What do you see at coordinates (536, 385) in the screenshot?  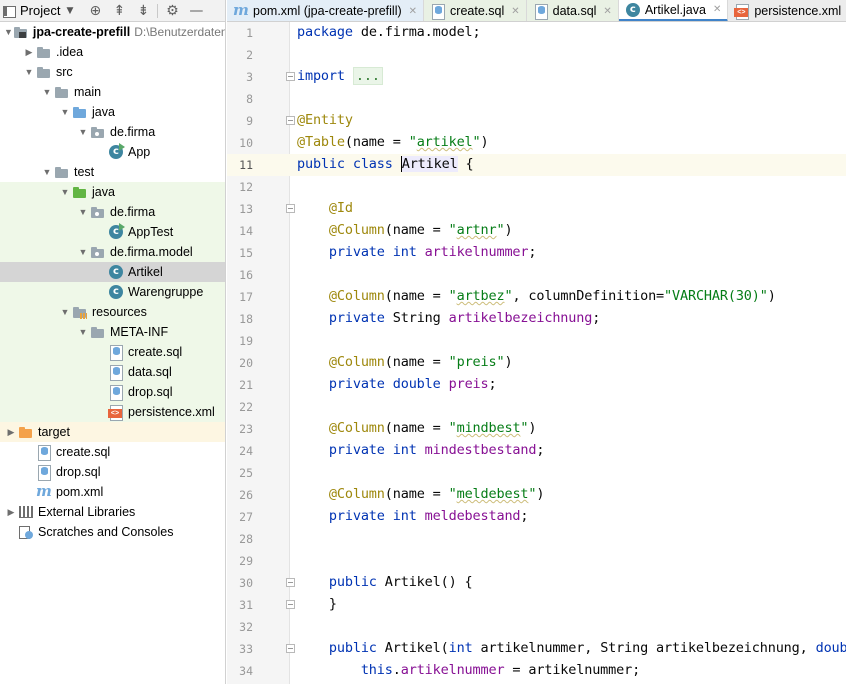 I see `code-line: 21 private double preis;` at bounding box center [536, 385].